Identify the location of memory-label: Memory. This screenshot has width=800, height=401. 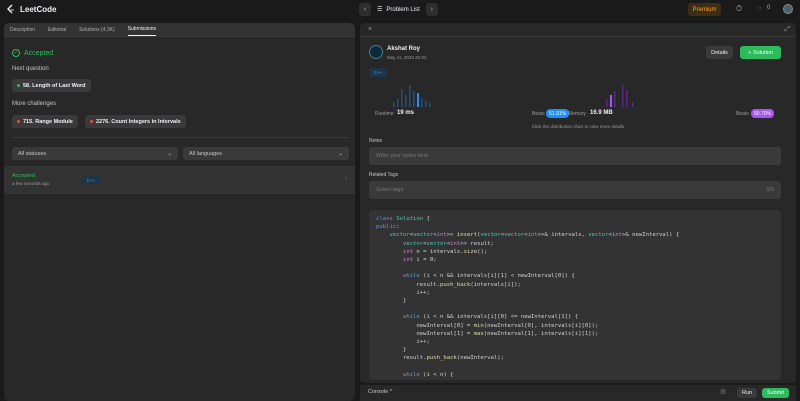
(577, 114).